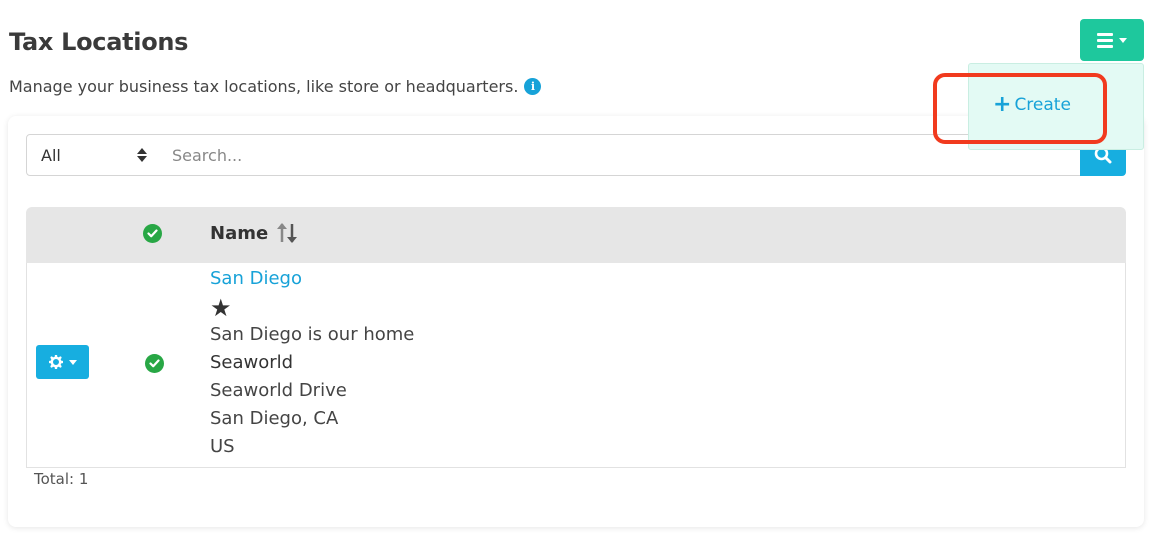  What do you see at coordinates (1042, 105) in the screenshot?
I see `create-label: Create` at bounding box center [1042, 105].